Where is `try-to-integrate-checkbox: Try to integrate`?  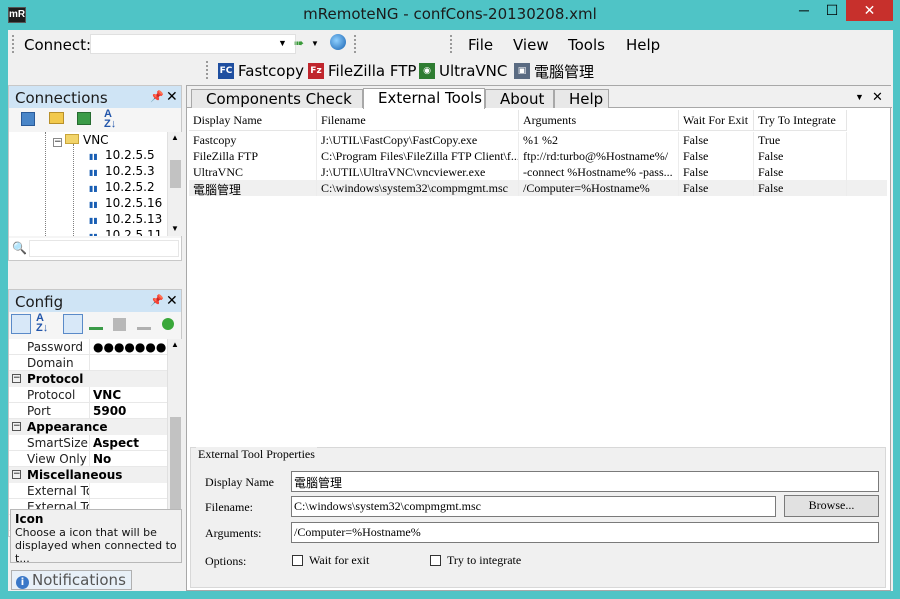 try-to-integrate-checkbox: Try to integrate is located at coordinates (475, 560).